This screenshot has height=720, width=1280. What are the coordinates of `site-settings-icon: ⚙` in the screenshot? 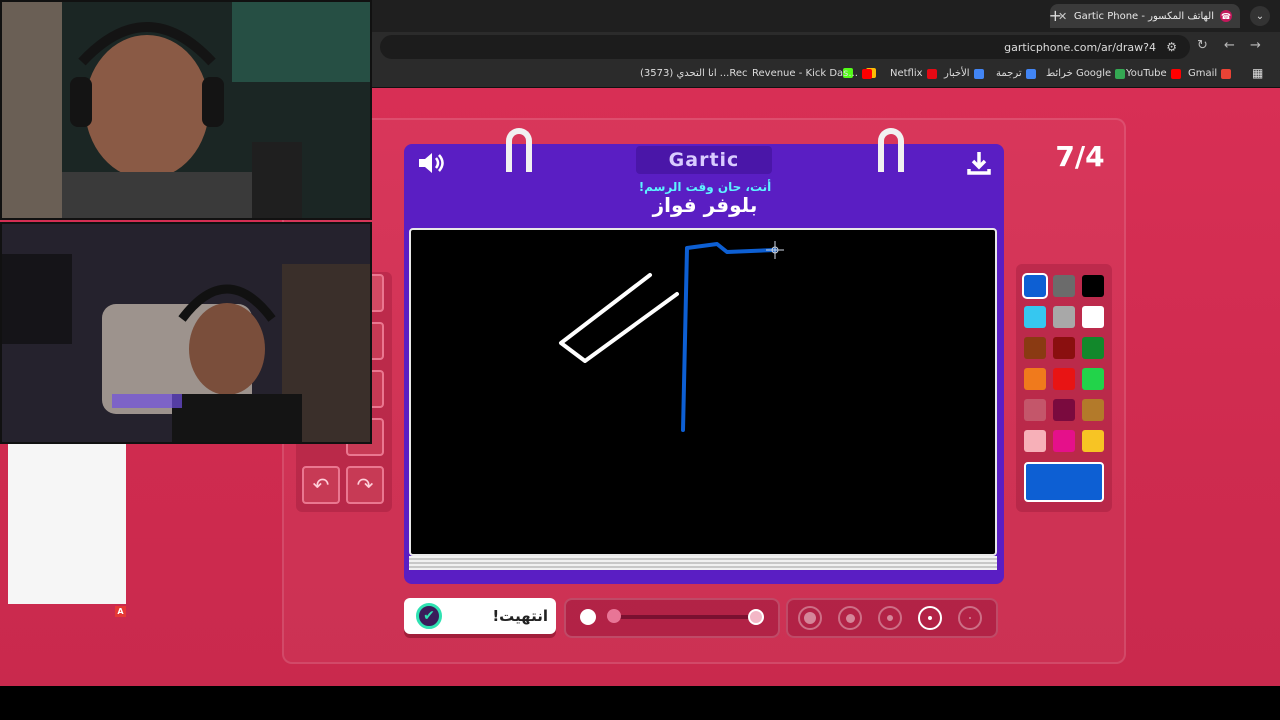 It's located at (1171, 47).